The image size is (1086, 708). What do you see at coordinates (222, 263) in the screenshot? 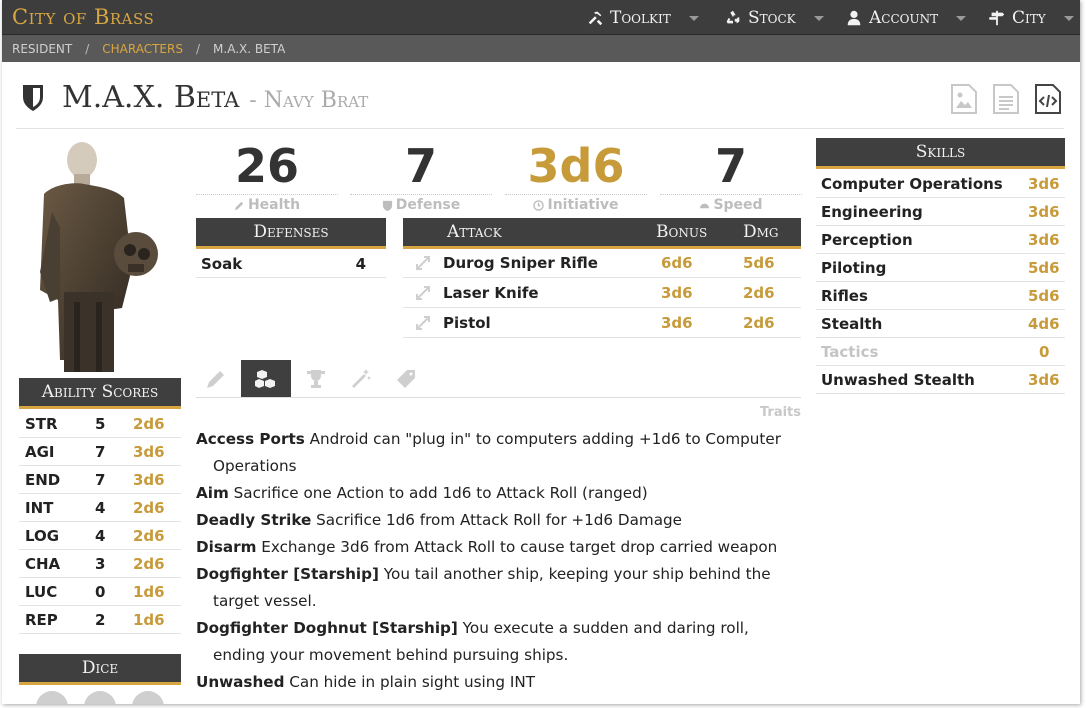
I see `defense-name: Soak` at bounding box center [222, 263].